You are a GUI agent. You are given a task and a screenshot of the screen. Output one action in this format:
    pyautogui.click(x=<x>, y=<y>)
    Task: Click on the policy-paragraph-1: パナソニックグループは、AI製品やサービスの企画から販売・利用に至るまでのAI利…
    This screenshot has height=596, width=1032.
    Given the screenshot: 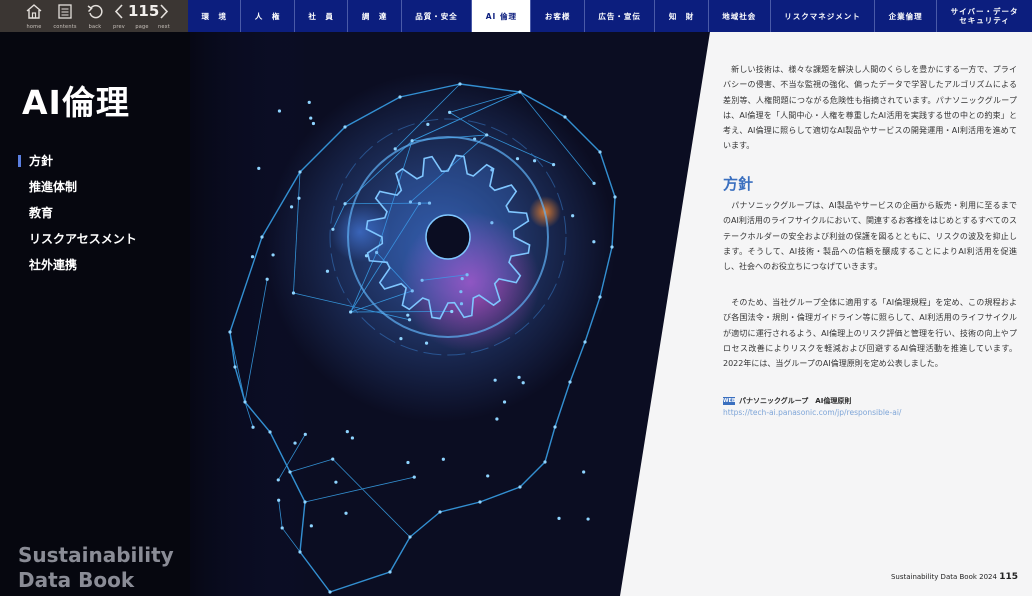 What is the action you would take?
    pyautogui.click(x=870, y=236)
    